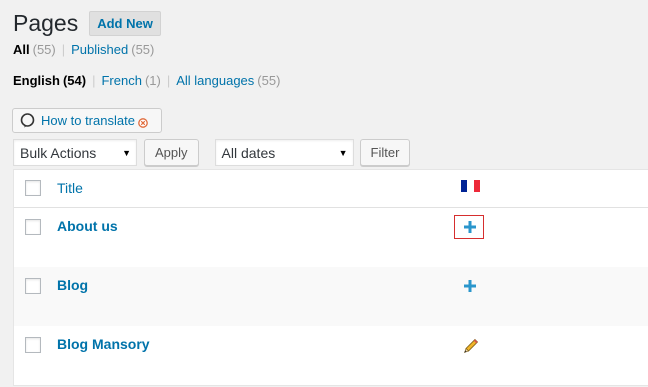 The image size is (648, 387). What do you see at coordinates (385, 152) in the screenshot?
I see `filter-button: Filter` at bounding box center [385, 152].